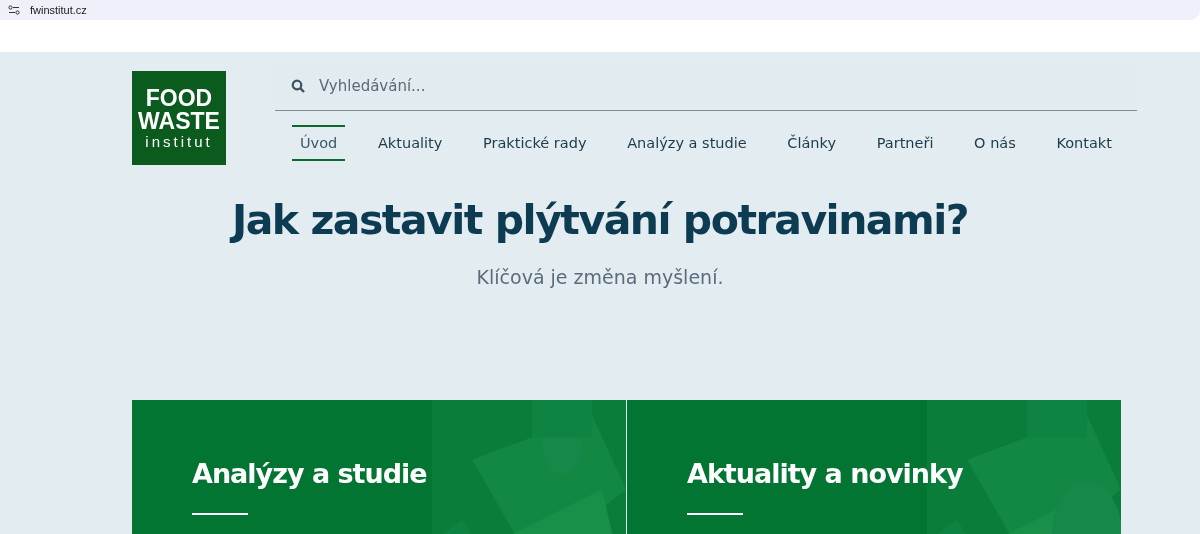 This screenshot has height=534, width=1200. I want to click on nav-tab: Úvod, so click(319, 143).